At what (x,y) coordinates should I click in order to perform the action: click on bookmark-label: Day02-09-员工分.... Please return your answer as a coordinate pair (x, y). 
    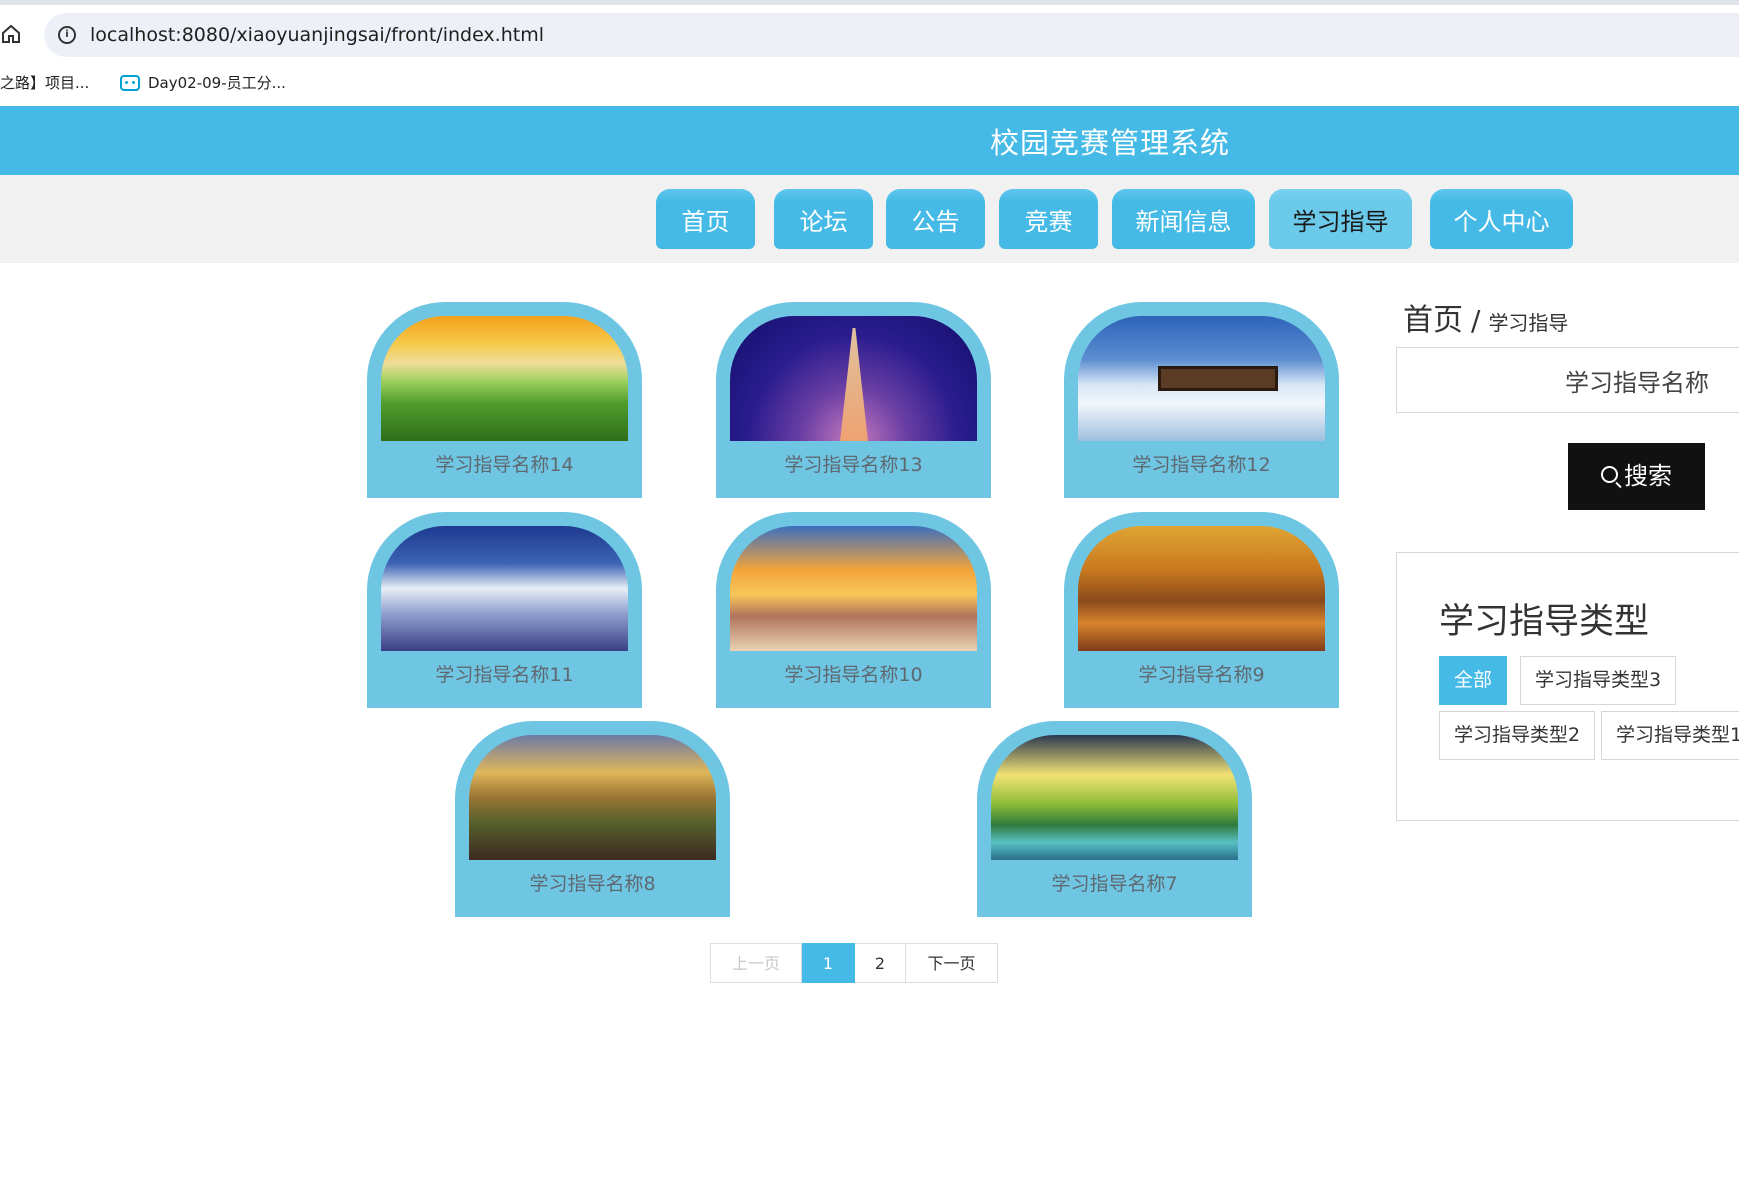
    Looking at the image, I should click on (217, 83).